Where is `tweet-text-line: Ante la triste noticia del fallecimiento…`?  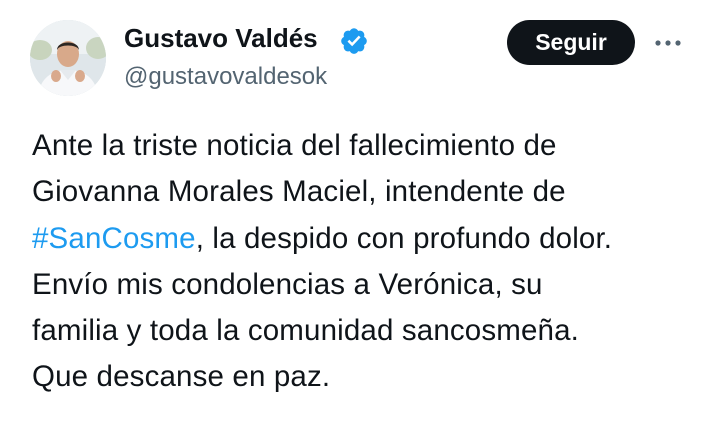
tweet-text-line: Ante la triste noticia del fallecimiento… is located at coordinates (294, 145).